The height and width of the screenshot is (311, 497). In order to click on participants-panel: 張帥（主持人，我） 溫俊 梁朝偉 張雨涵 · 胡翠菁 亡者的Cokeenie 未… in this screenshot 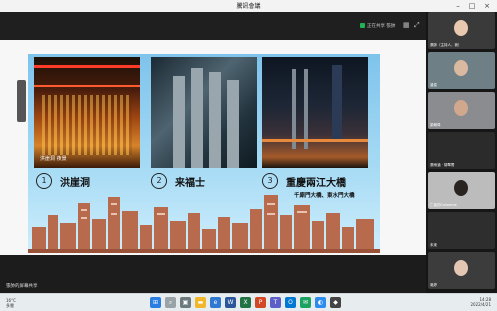, I will do `click(461, 152)`.